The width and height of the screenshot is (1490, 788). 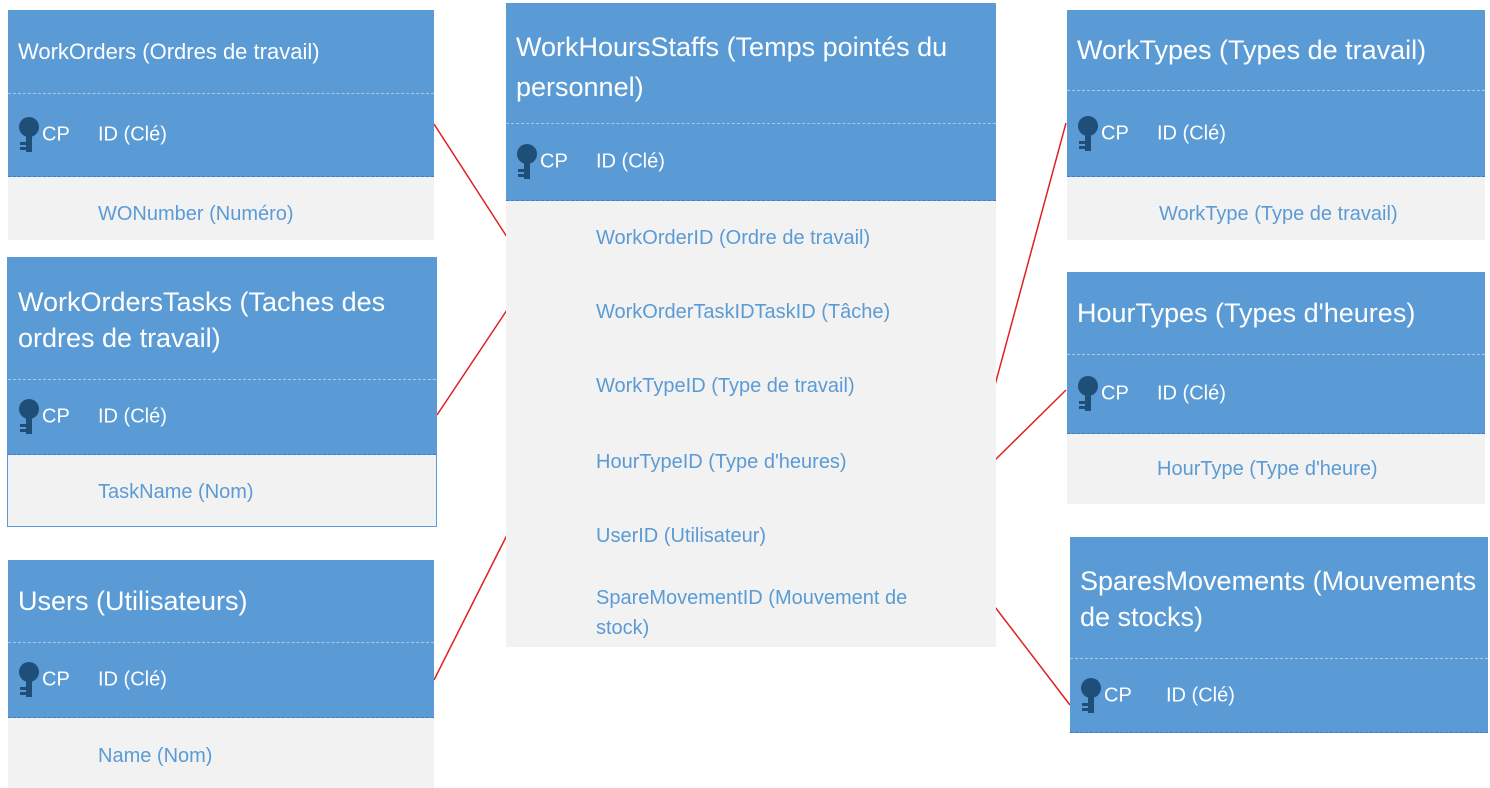 I want to click on field-row: Name (Nom), so click(x=155, y=756).